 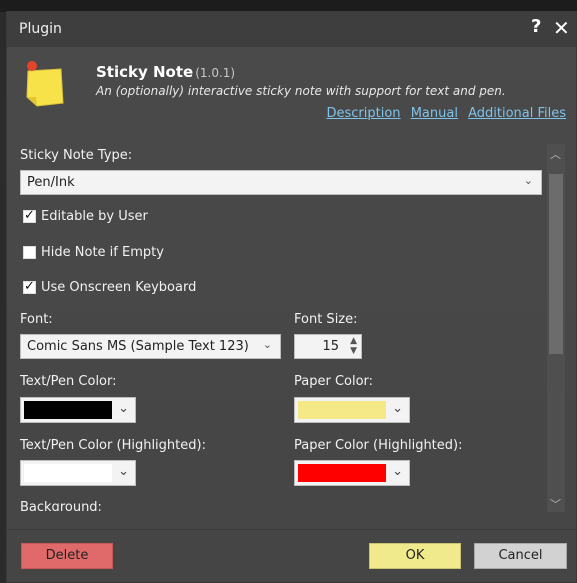 What do you see at coordinates (67, 556) in the screenshot?
I see `delete-button: Delete` at bounding box center [67, 556].